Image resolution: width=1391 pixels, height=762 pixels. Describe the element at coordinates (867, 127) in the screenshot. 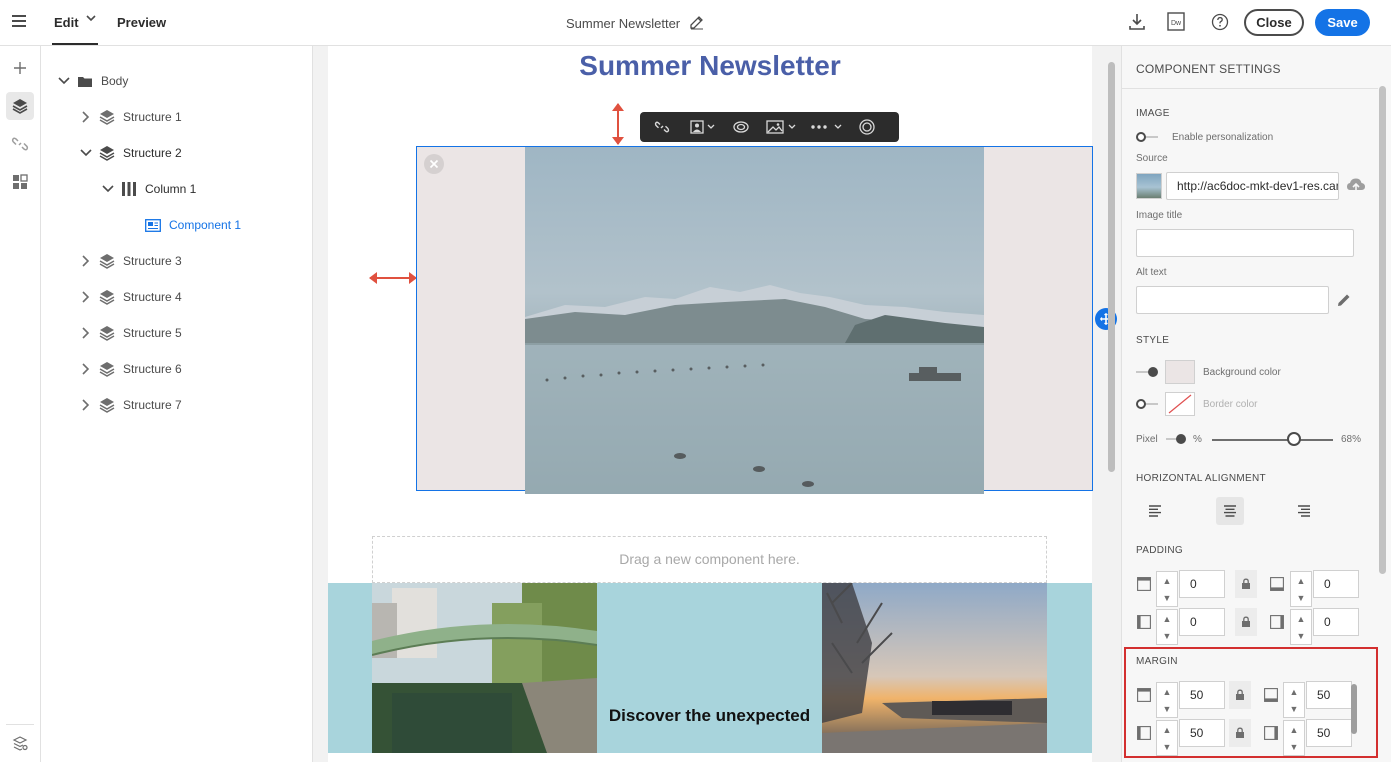

I see `target-icon` at that location.